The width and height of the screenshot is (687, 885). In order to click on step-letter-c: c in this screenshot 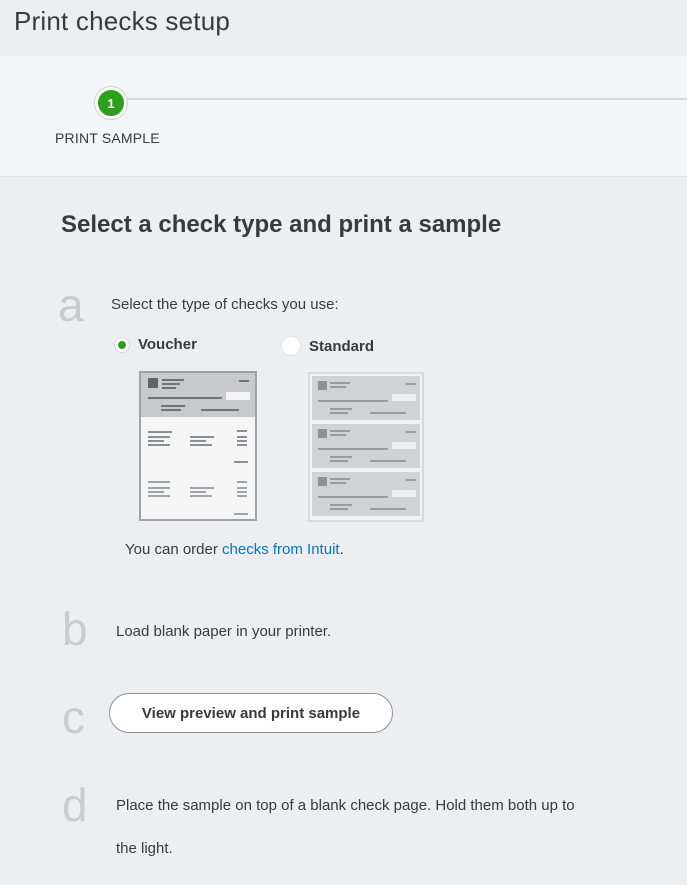, I will do `click(73, 717)`.